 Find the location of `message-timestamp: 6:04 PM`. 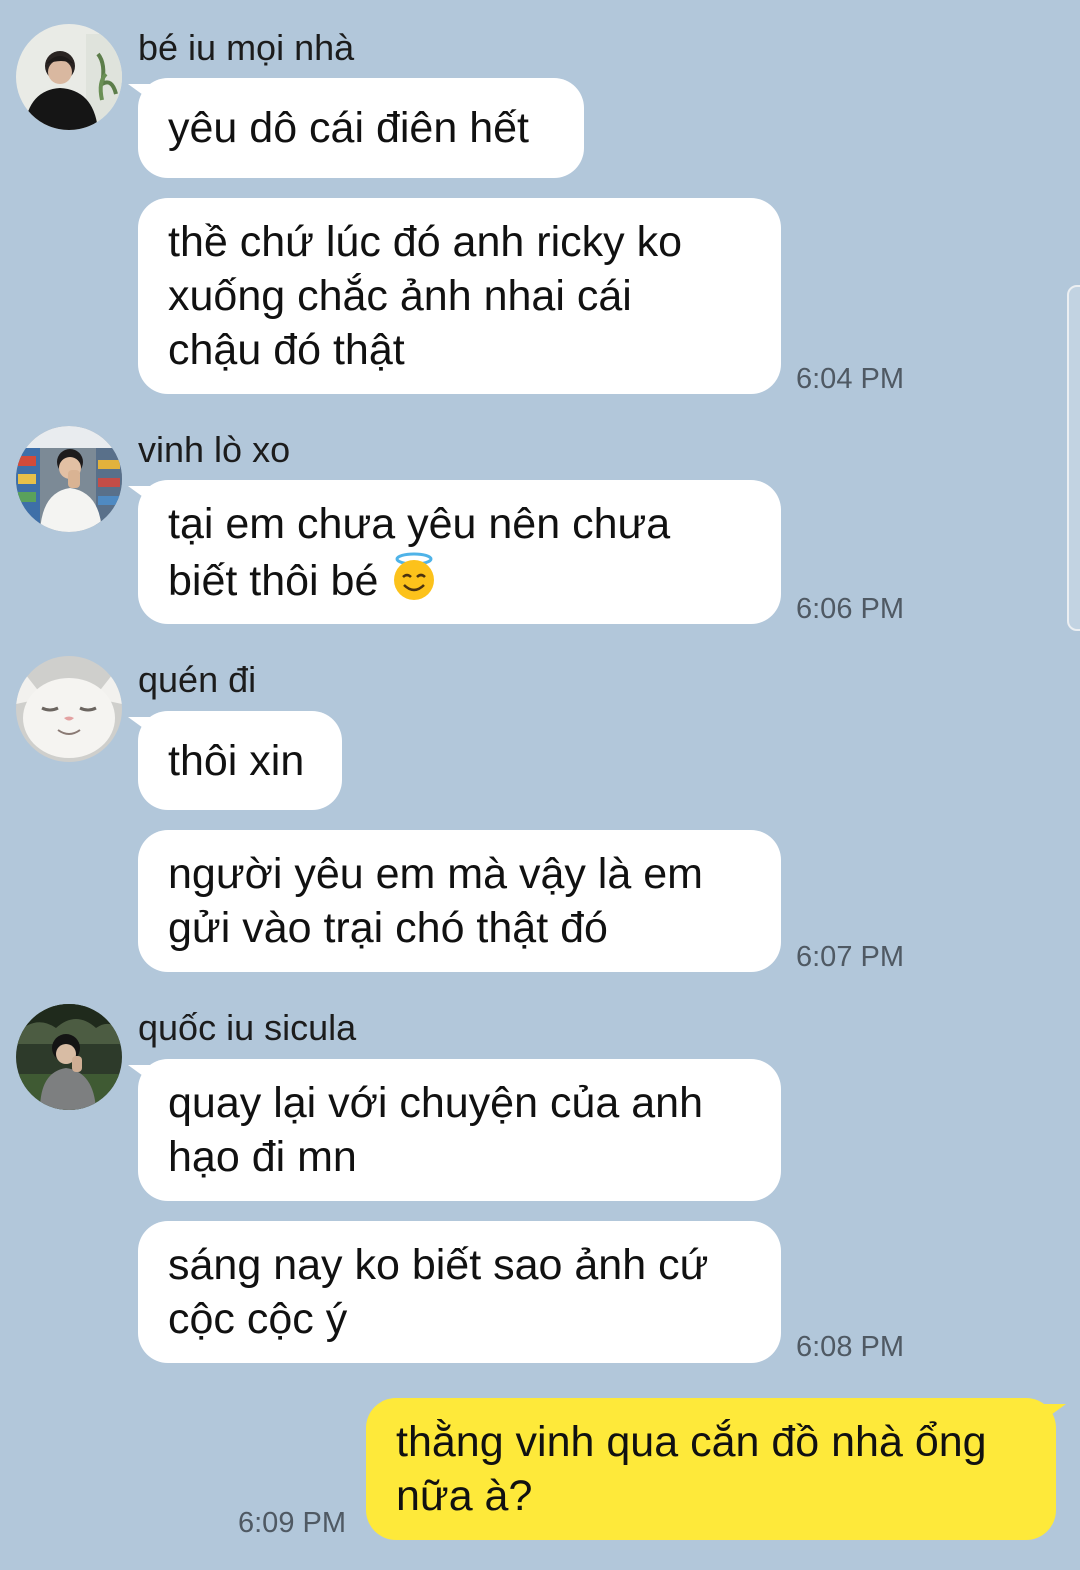

message-timestamp: 6:04 PM is located at coordinates (850, 379).